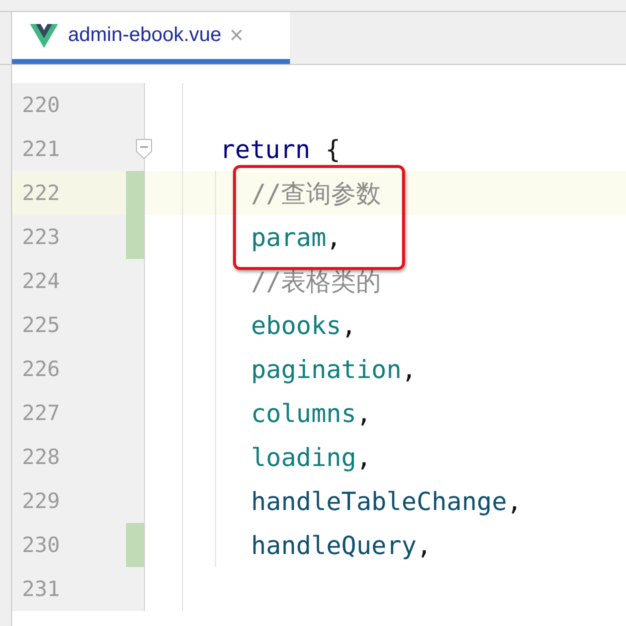 The height and width of the screenshot is (626, 626). What do you see at coordinates (311, 413) in the screenshot?
I see `code-line: columns,` at bounding box center [311, 413].